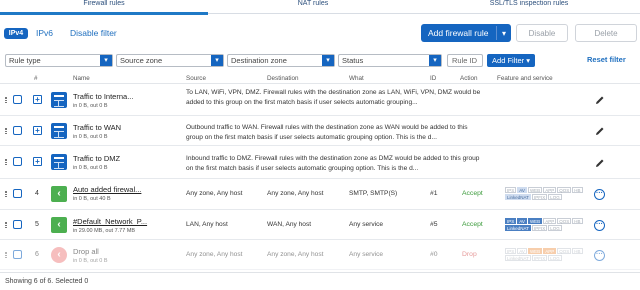 The image size is (640, 290). What do you see at coordinates (196, 78) in the screenshot?
I see `col-source: Source` at bounding box center [196, 78].